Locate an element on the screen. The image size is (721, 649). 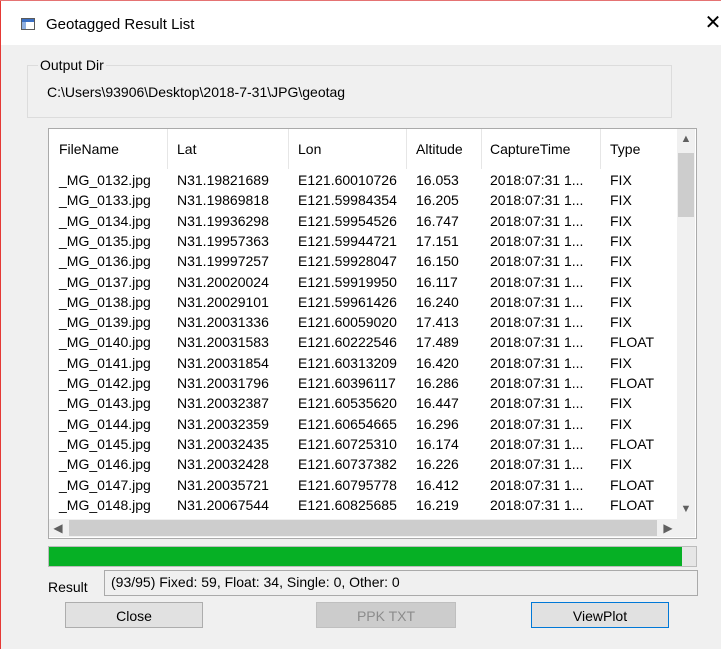
cell-altitude: 16.205 is located at coordinates (437, 200).